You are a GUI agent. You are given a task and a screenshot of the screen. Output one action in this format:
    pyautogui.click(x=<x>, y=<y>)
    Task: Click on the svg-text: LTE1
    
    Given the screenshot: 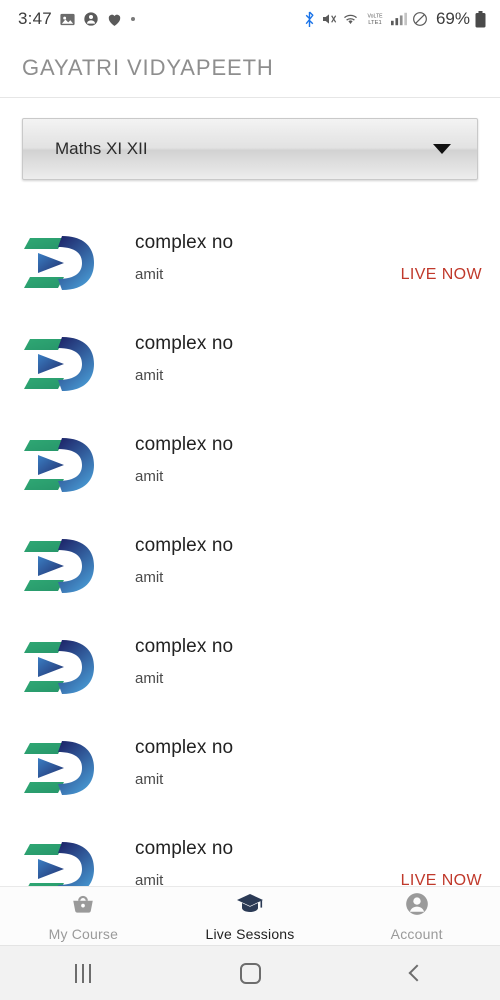 What is the action you would take?
    pyautogui.click(x=375, y=23)
    